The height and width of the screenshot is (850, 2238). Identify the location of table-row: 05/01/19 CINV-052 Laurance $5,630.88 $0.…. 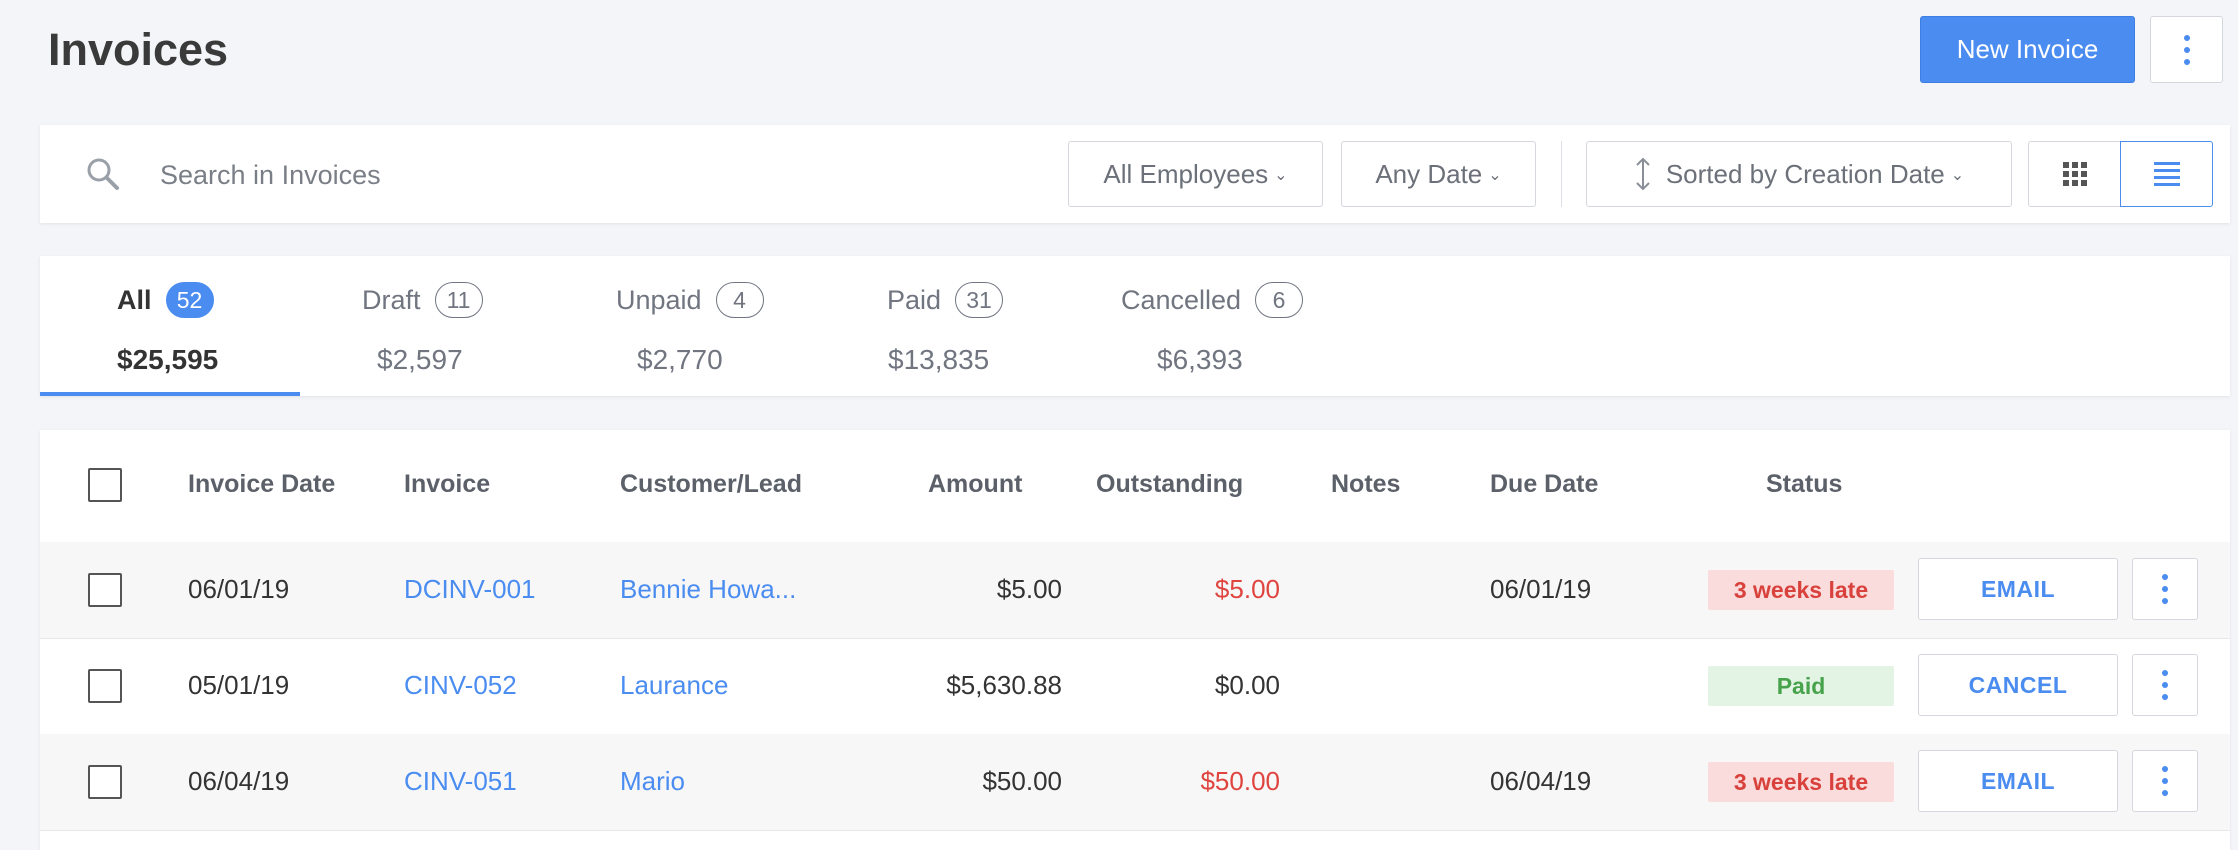
(1135, 686).